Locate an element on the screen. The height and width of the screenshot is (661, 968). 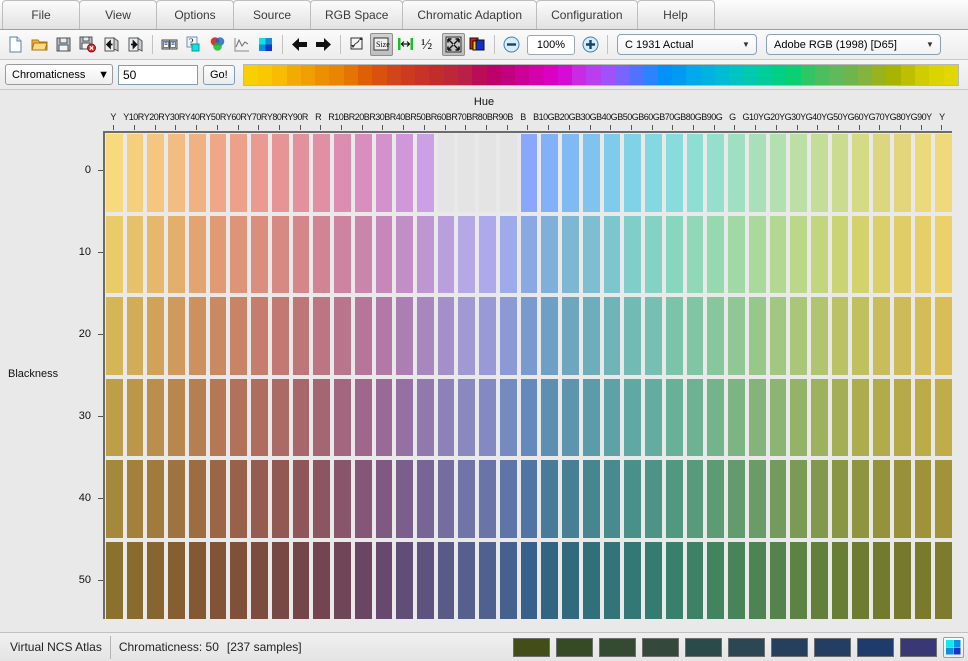
save-delete-icon is located at coordinates (87, 44).